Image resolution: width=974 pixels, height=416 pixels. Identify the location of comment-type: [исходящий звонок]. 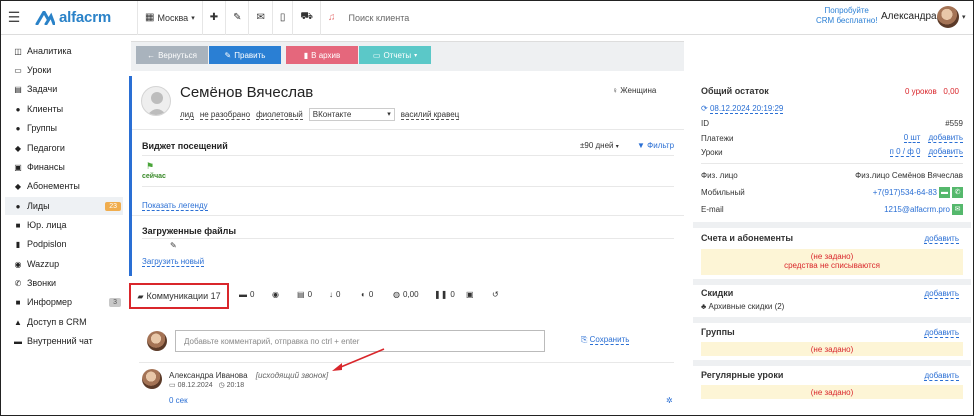
(292, 375).